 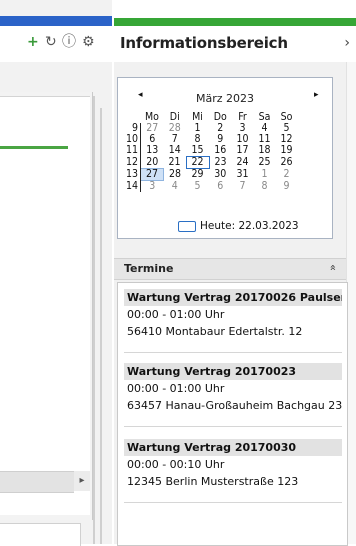 I want to click on refresh-icon: ↻, so click(x=51, y=42).